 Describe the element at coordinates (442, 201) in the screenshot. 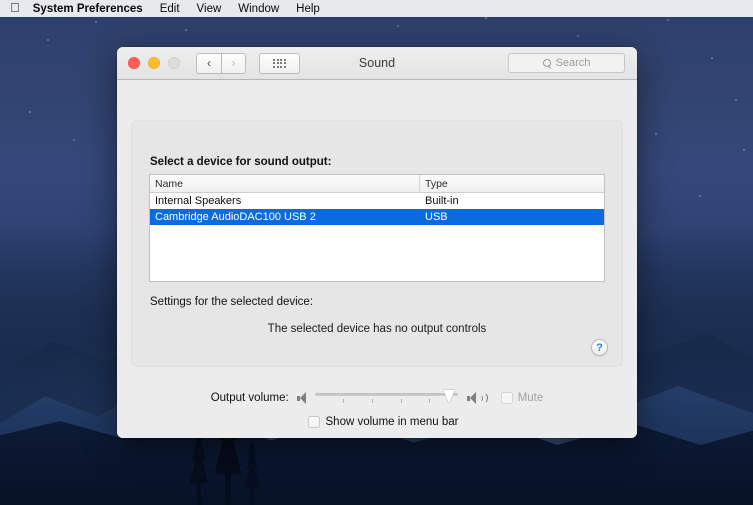

I see `device-type: Built-in` at that location.